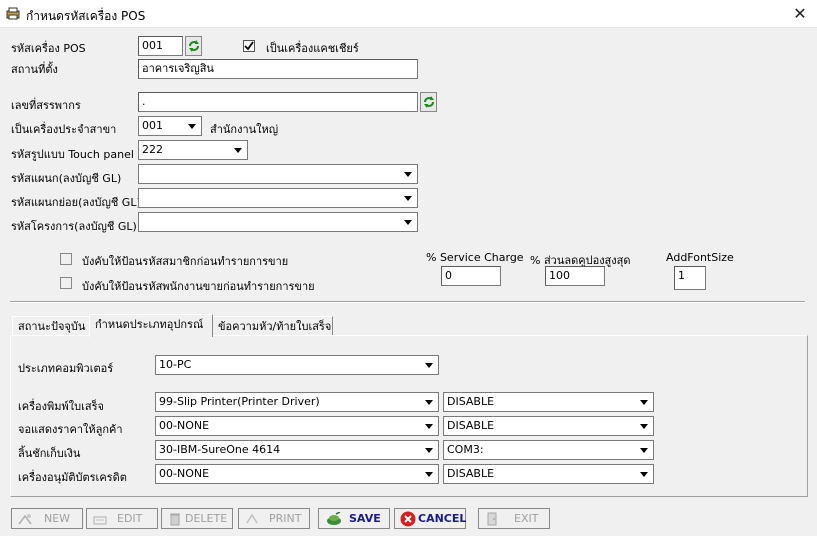  Describe the element at coordinates (334, 518) in the screenshot. I see `save-icon` at that location.